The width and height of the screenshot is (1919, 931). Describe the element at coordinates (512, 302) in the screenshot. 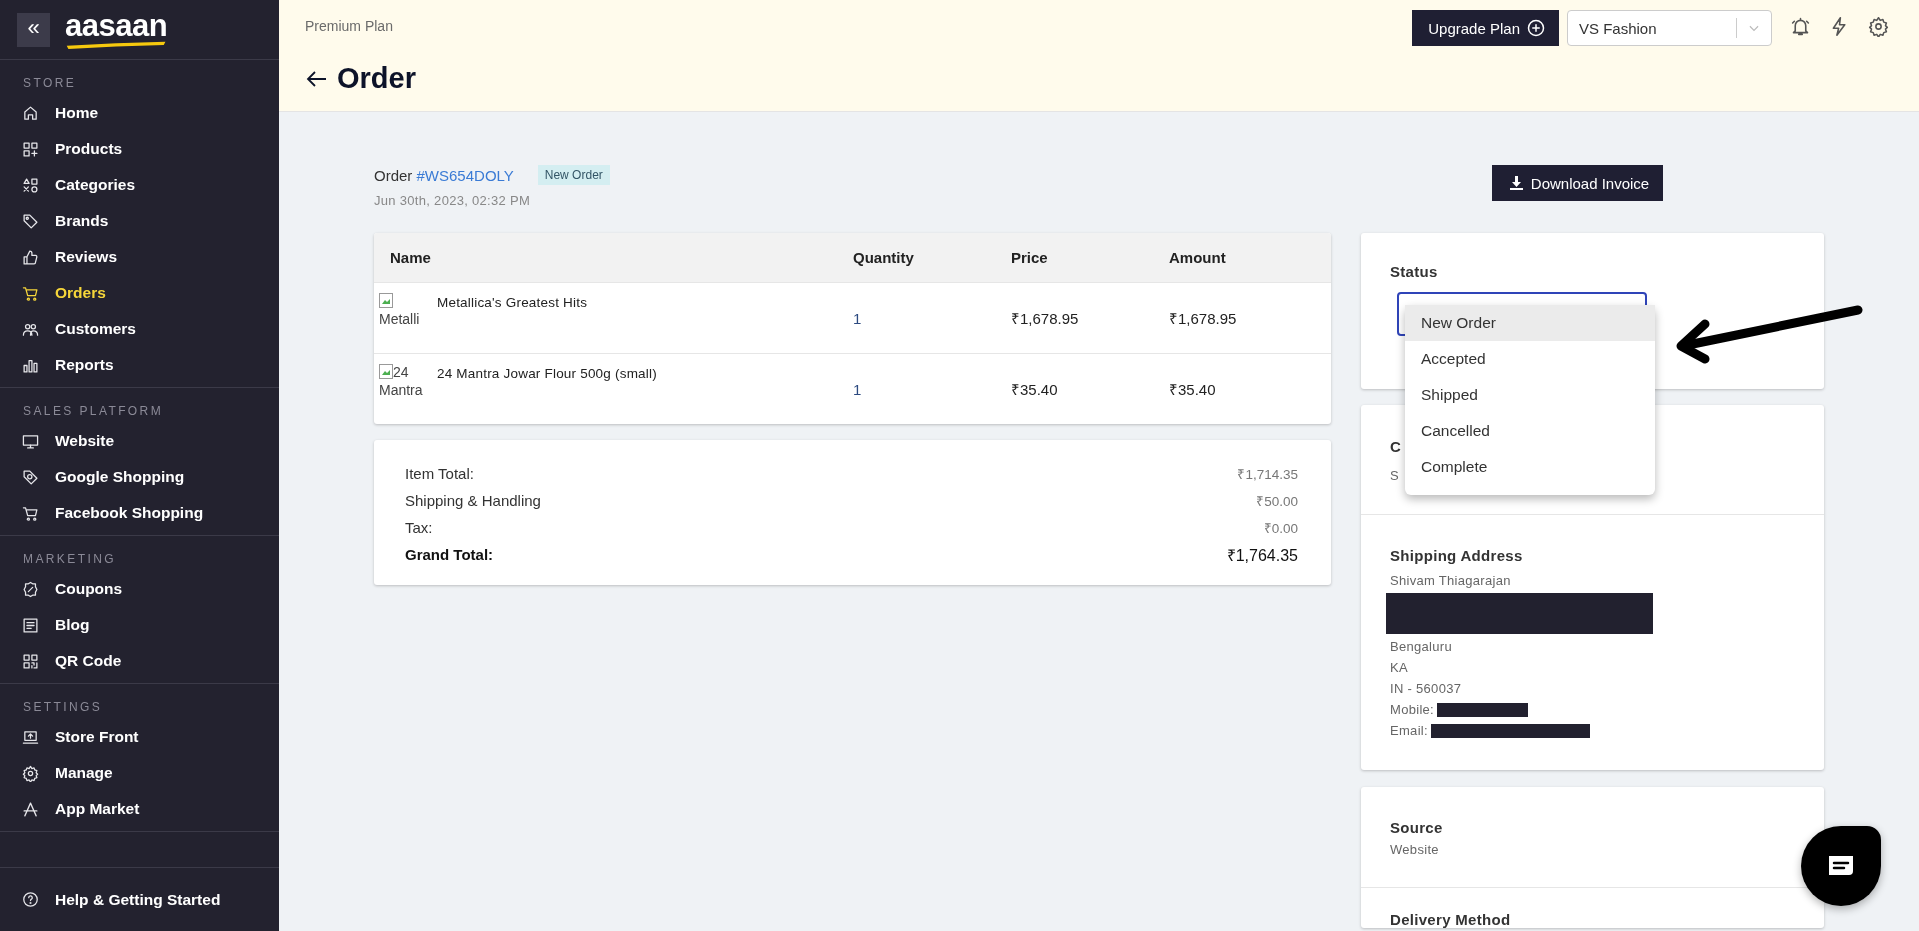

I see `product-name: Metallica's Greatest Hits` at that location.